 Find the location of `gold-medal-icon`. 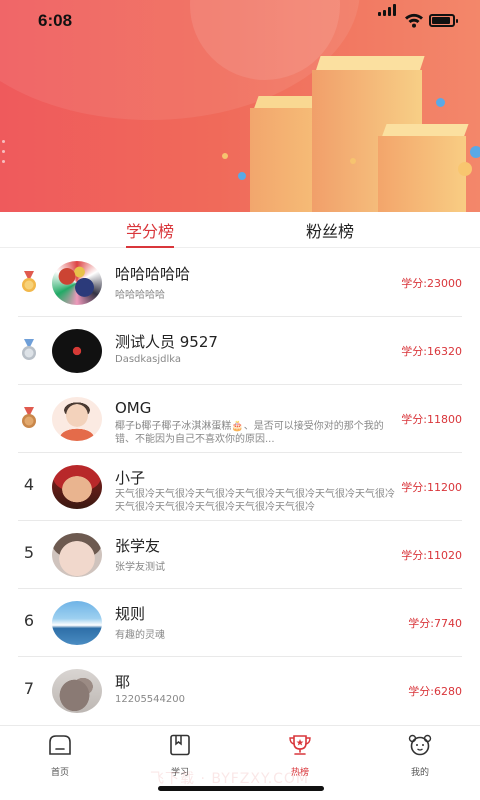

gold-medal-icon is located at coordinates (29, 281).